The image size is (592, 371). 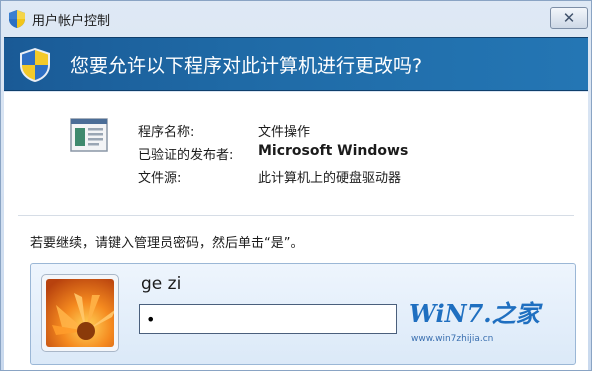 I want to click on credentials-prompt: 若要继续，请键入管理员密码，然后单击“是”。, so click(x=167, y=243).